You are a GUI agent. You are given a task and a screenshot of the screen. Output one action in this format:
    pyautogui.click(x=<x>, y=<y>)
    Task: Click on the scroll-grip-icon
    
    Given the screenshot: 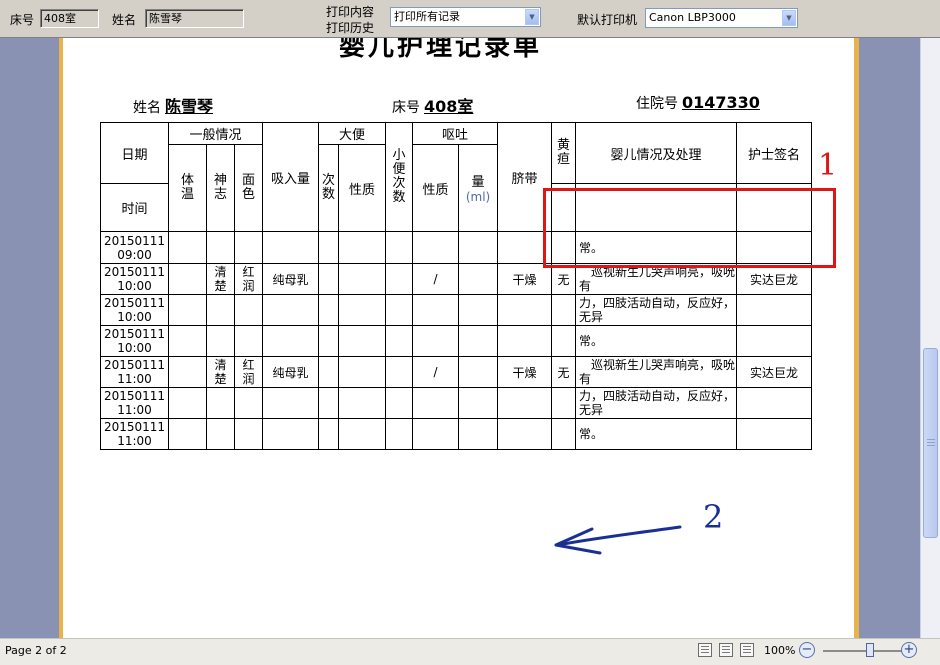 What is the action you would take?
    pyautogui.click(x=931, y=443)
    